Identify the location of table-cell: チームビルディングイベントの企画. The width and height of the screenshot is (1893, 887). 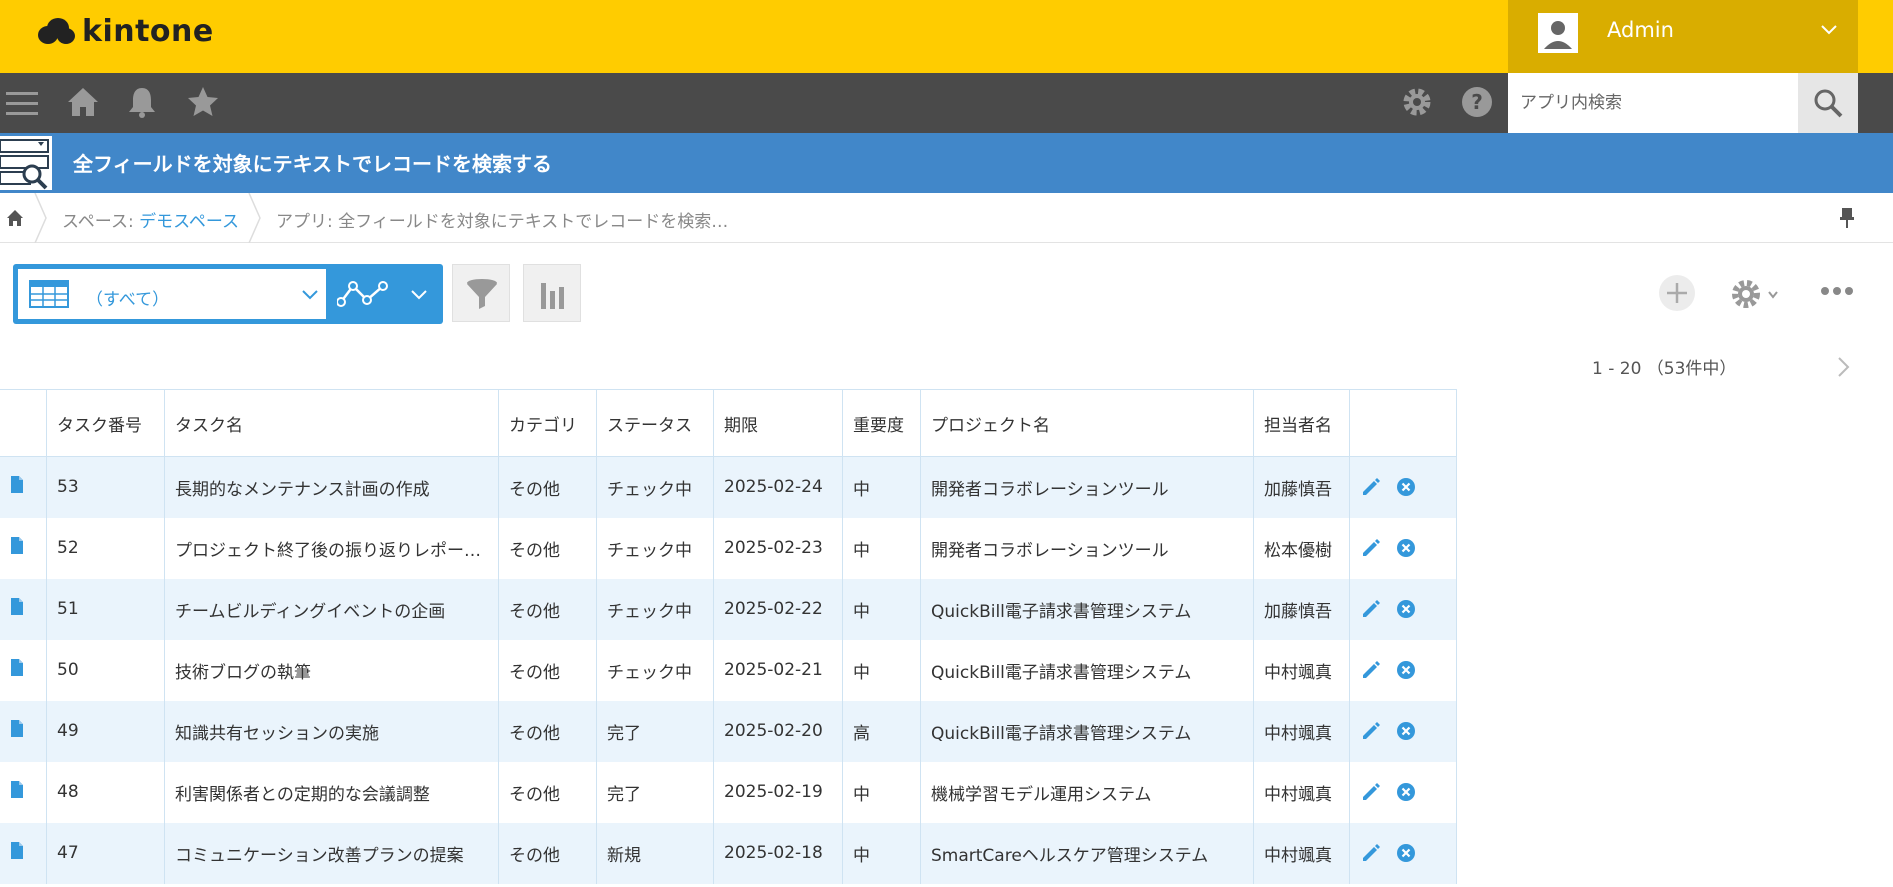
(331, 609).